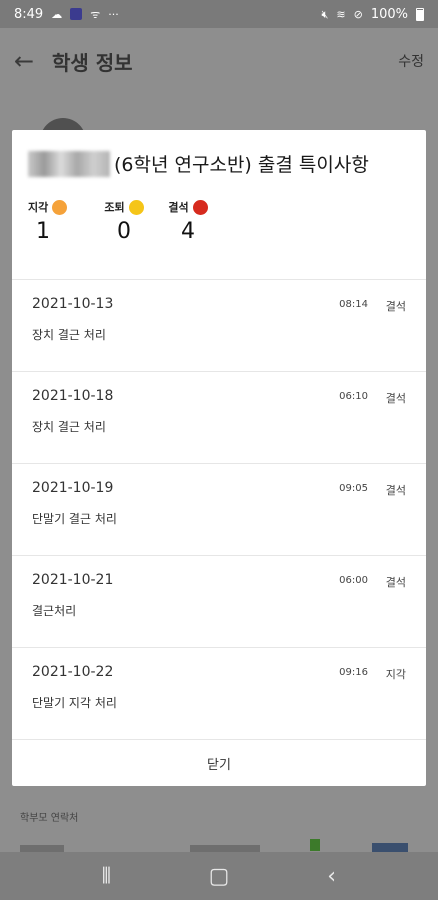 The image size is (438, 900). Describe the element at coordinates (43, 231) in the screenshot. I see `summary-count: 1` at that location.